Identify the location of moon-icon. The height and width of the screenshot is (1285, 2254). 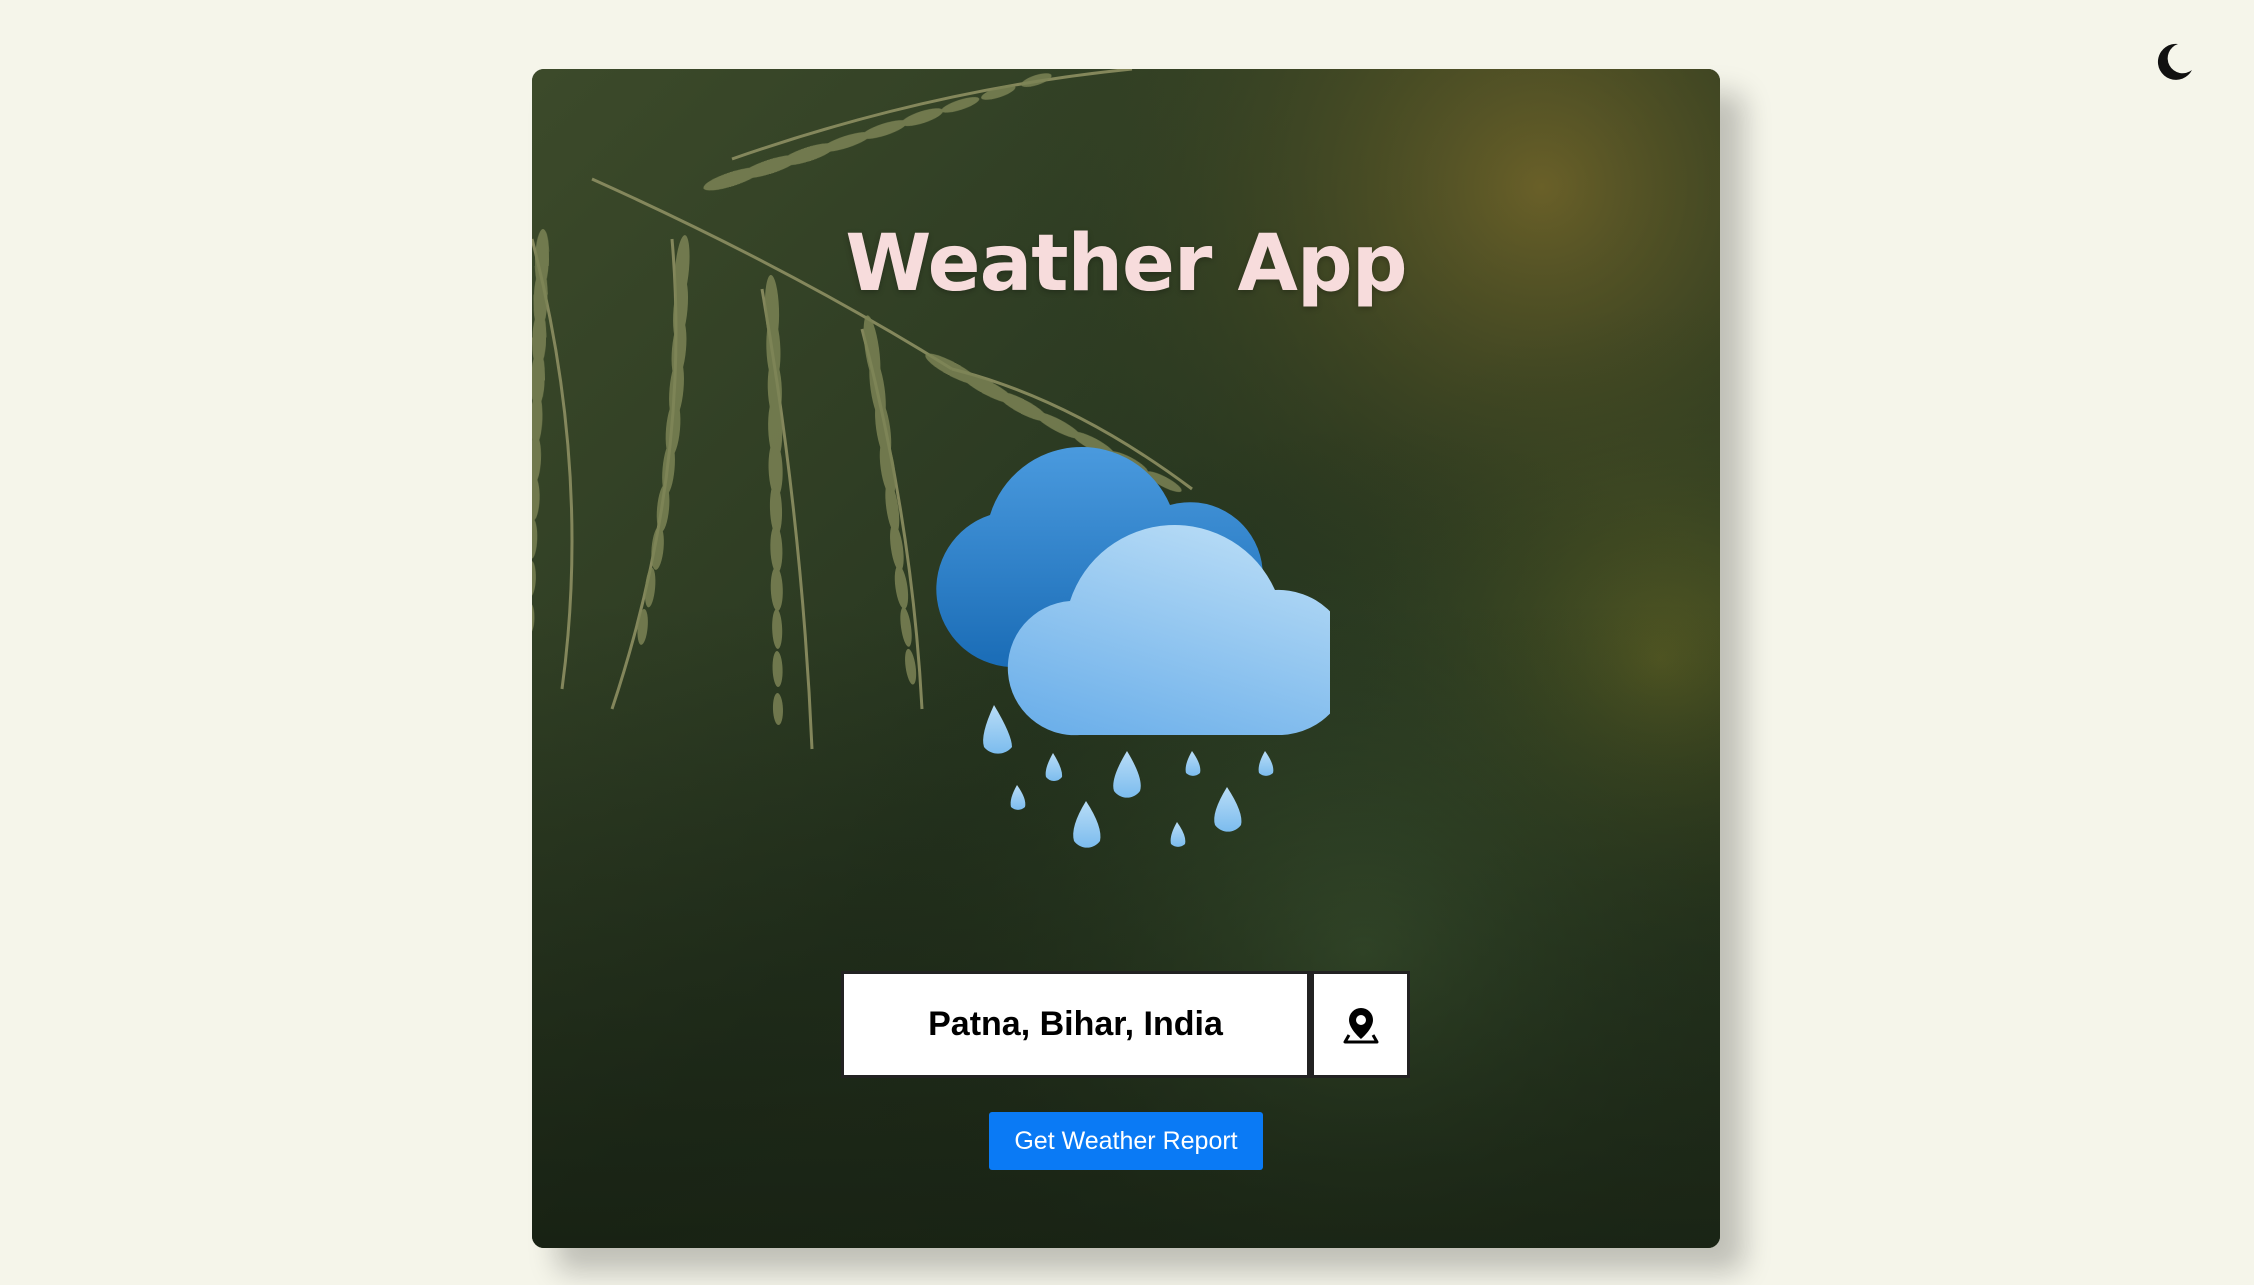
(2174, 61).